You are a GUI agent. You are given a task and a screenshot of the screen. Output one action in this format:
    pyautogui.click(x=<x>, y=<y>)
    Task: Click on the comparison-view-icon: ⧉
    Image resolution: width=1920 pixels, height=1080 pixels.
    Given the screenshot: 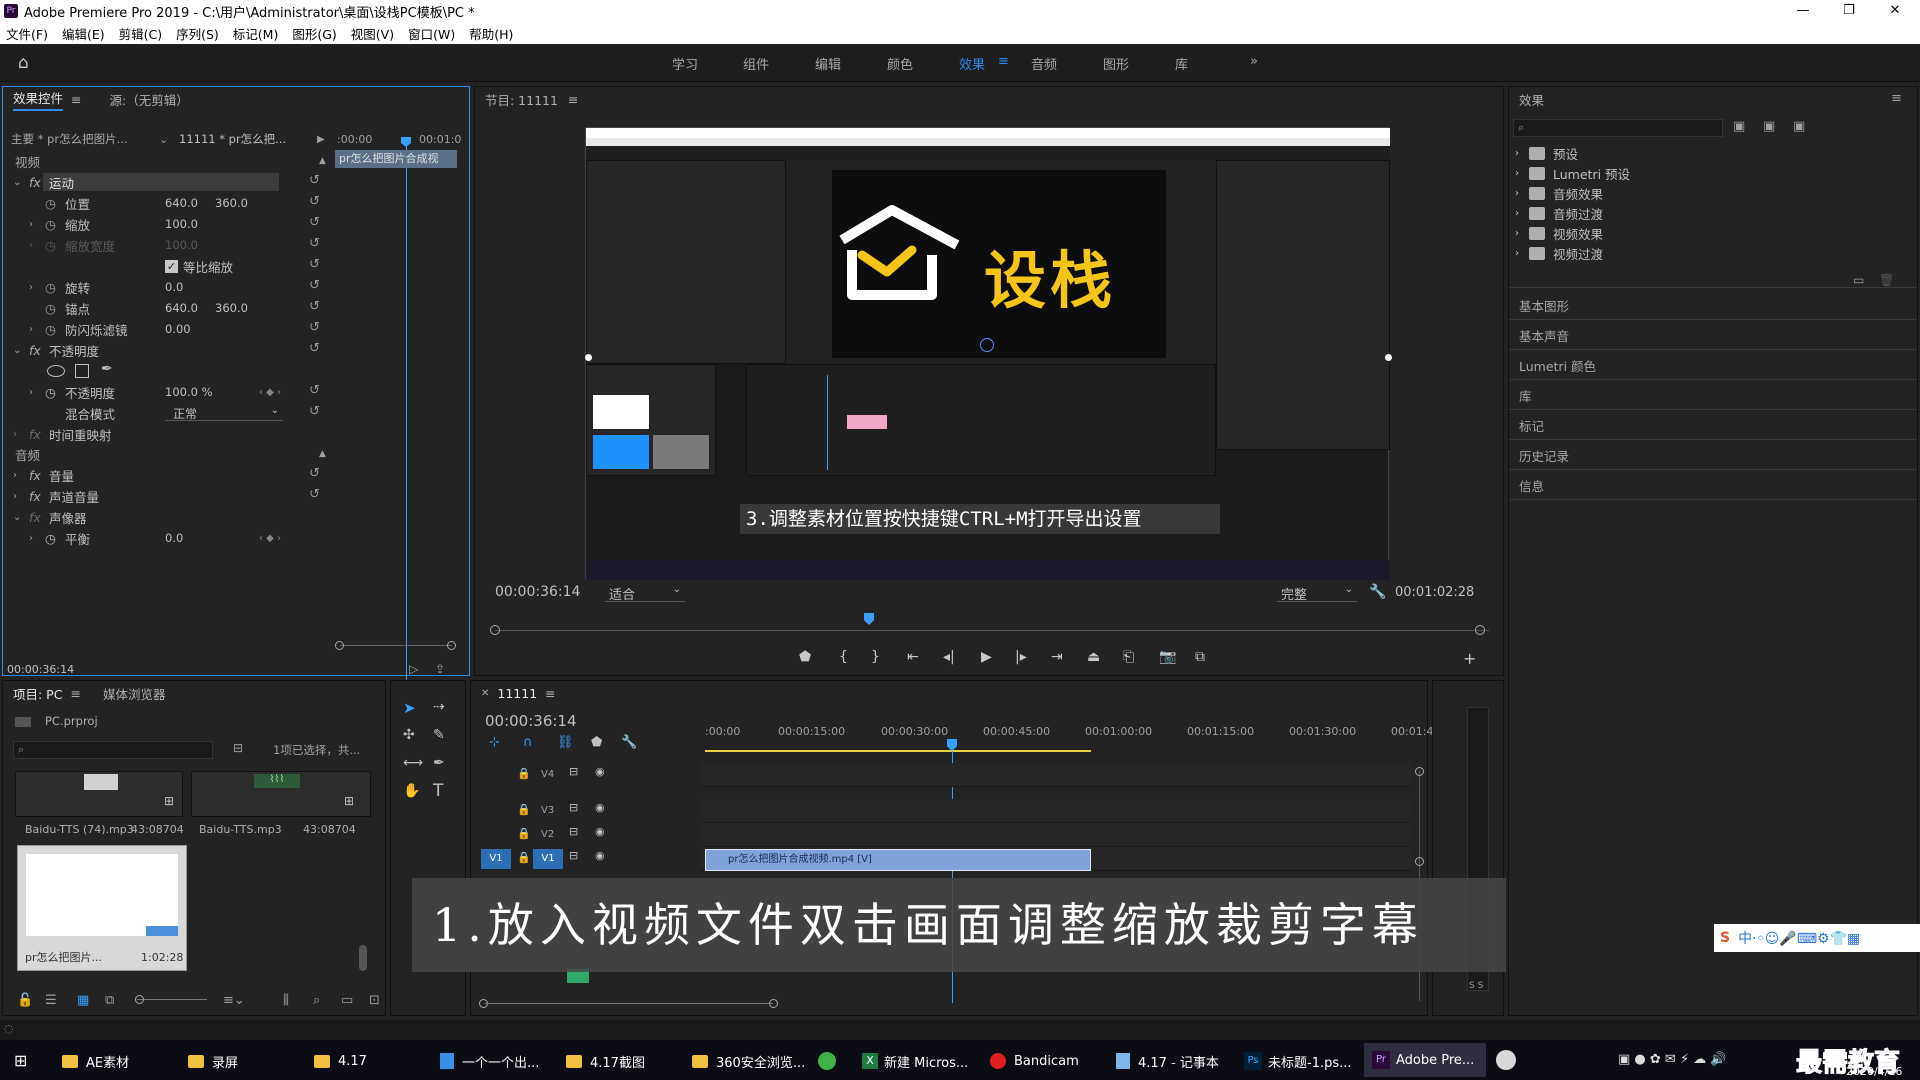 What is the action you would take?
    pyautogui.click(x=1200, y=657)
    